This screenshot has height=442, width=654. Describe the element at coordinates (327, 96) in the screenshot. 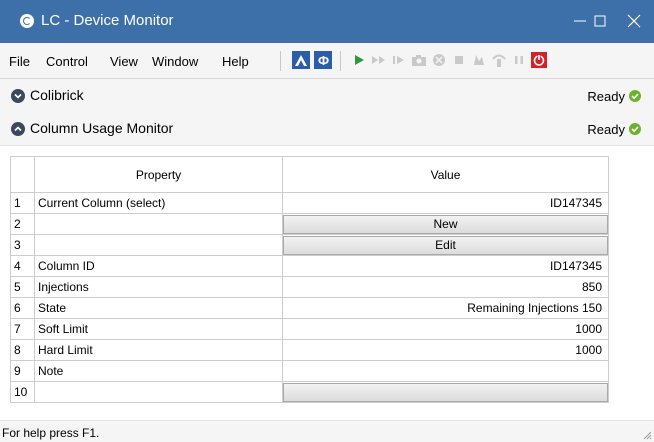

I see `section-colibrick: Colibrick Ready` at that location.